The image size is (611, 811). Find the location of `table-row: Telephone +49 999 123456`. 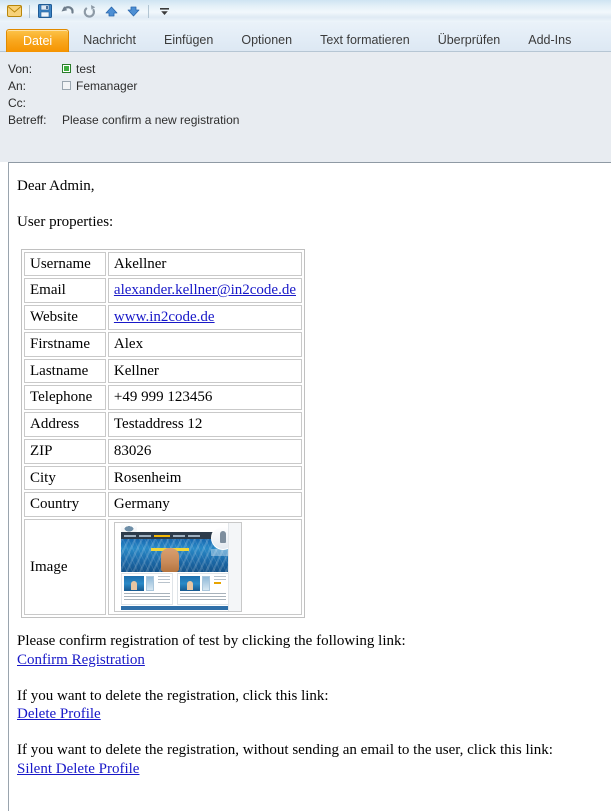

table-row: Telephone +49 999 123456 is located at coordinates (163, 397).